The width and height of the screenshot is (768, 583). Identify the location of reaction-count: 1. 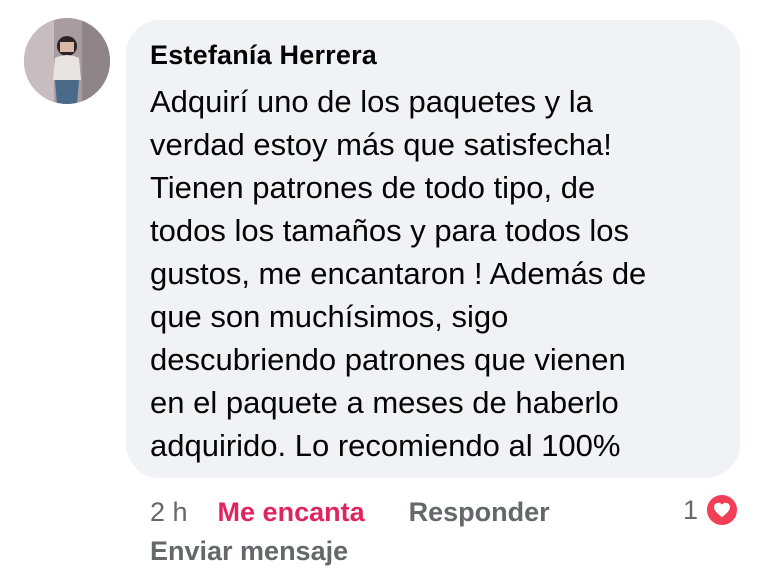
(691, 509).